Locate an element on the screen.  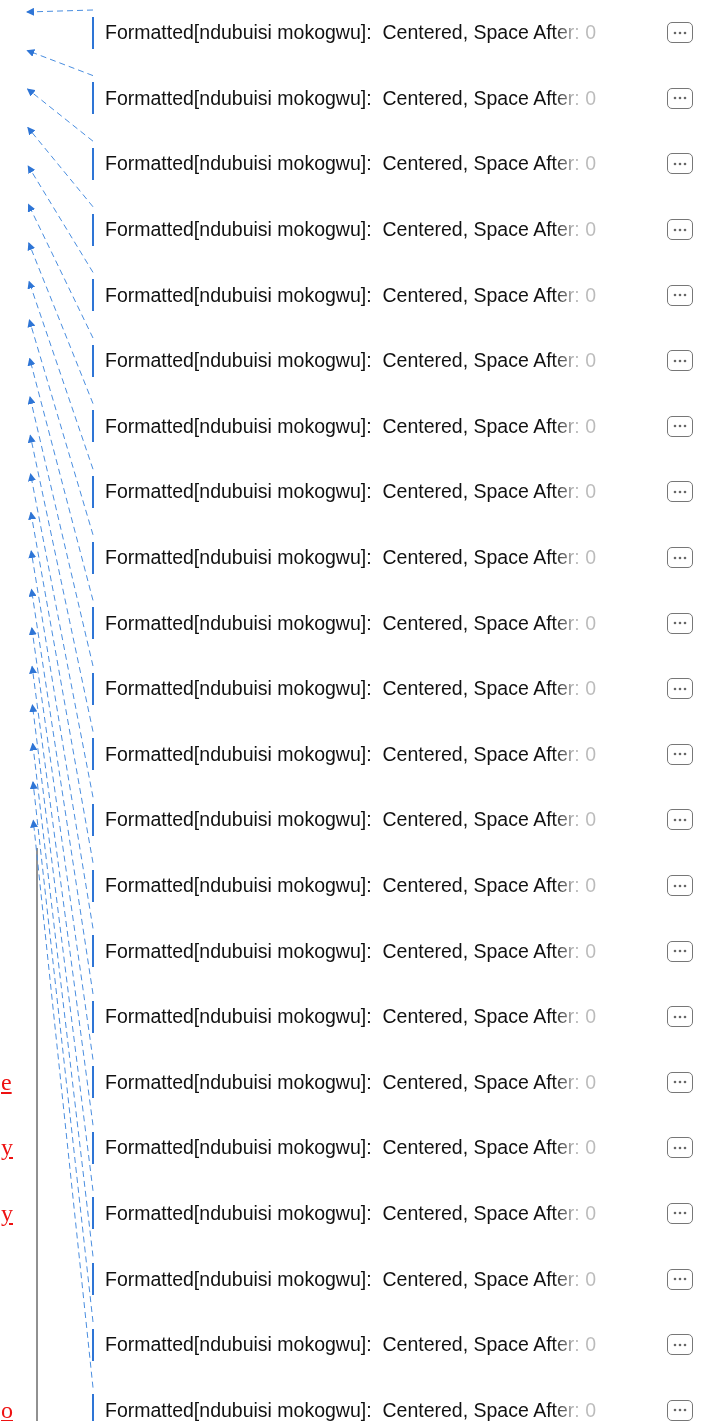
document-text: o is located at coordinates (7, 1408).